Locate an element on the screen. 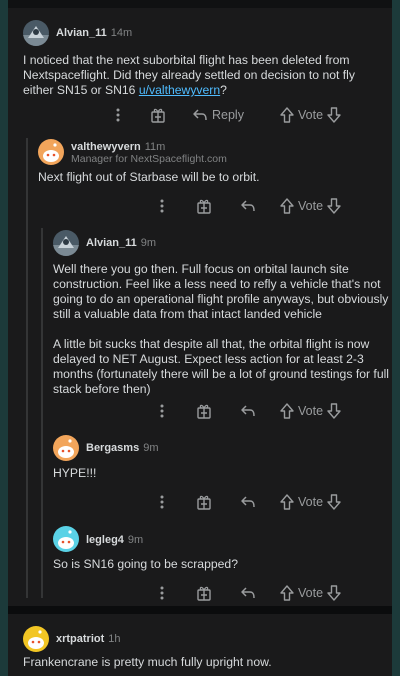 Image resolution: width=400 pixels, height=676 pixels. comment-meta: Alvian_11 9m is located at coordinates (121, 243).